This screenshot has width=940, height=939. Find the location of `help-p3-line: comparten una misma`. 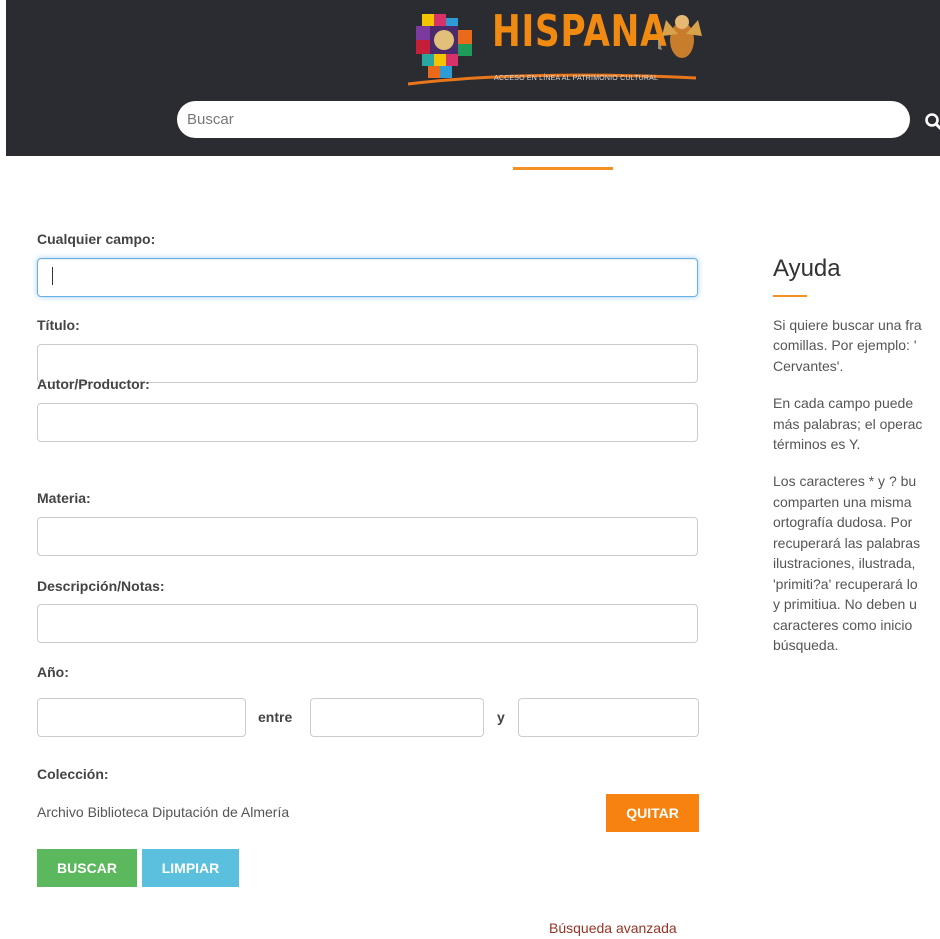

help-p3-line: comparten una misma is located at coordinates (842, 502).